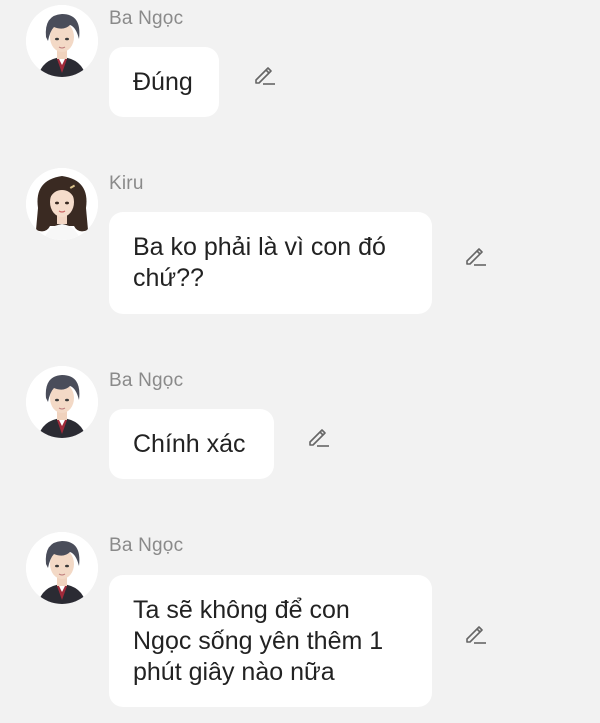 Image resolution: width=600 pixels, height=723 pixels. I want to click on message-bubble: Chính xác, so click(191, 444).